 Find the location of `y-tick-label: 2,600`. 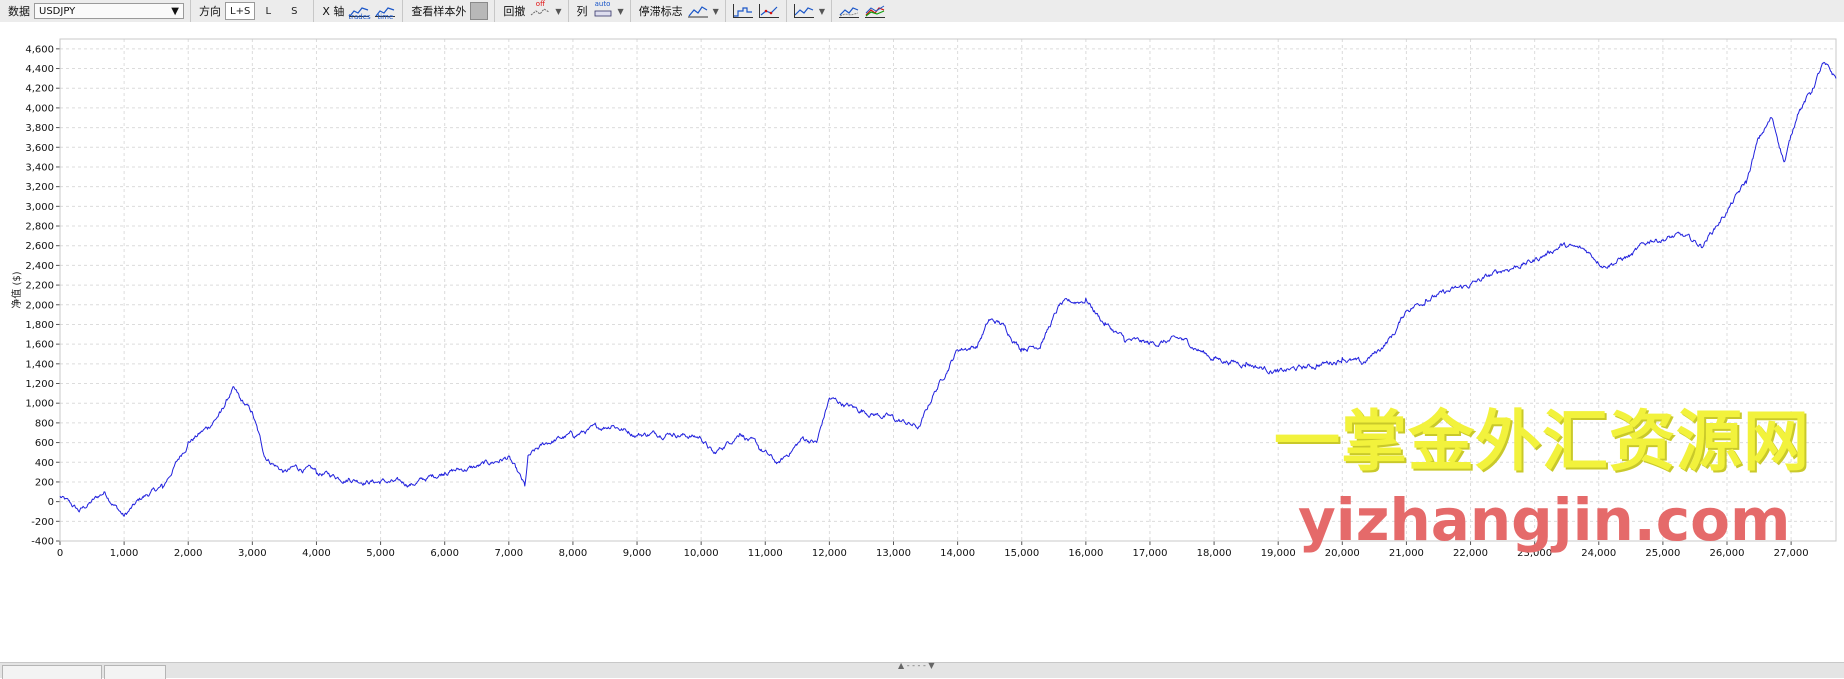

y-tick-label: 2,600 is located at coordinates (39, 246).